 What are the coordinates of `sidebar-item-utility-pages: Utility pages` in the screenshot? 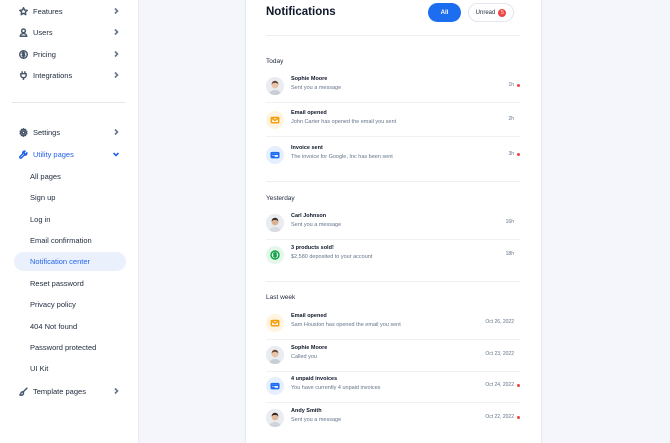 It's located at (70, 154).